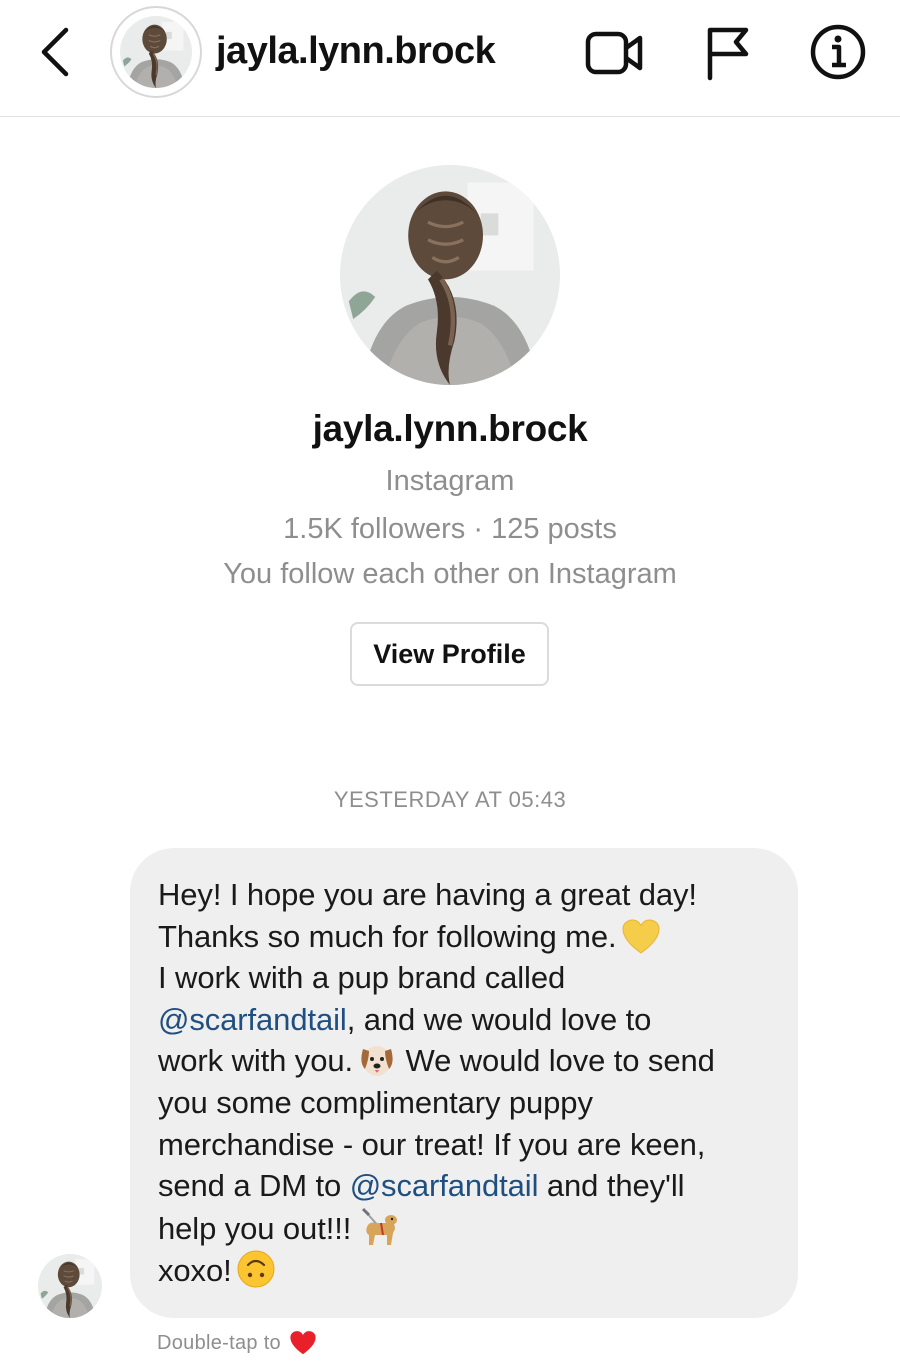 This screenshot has width=900, height=1369. What do you see at coordinates (450, 481) in the screenshot?
I see `profile-platform: Instagram` at bounding box center [450, 481].